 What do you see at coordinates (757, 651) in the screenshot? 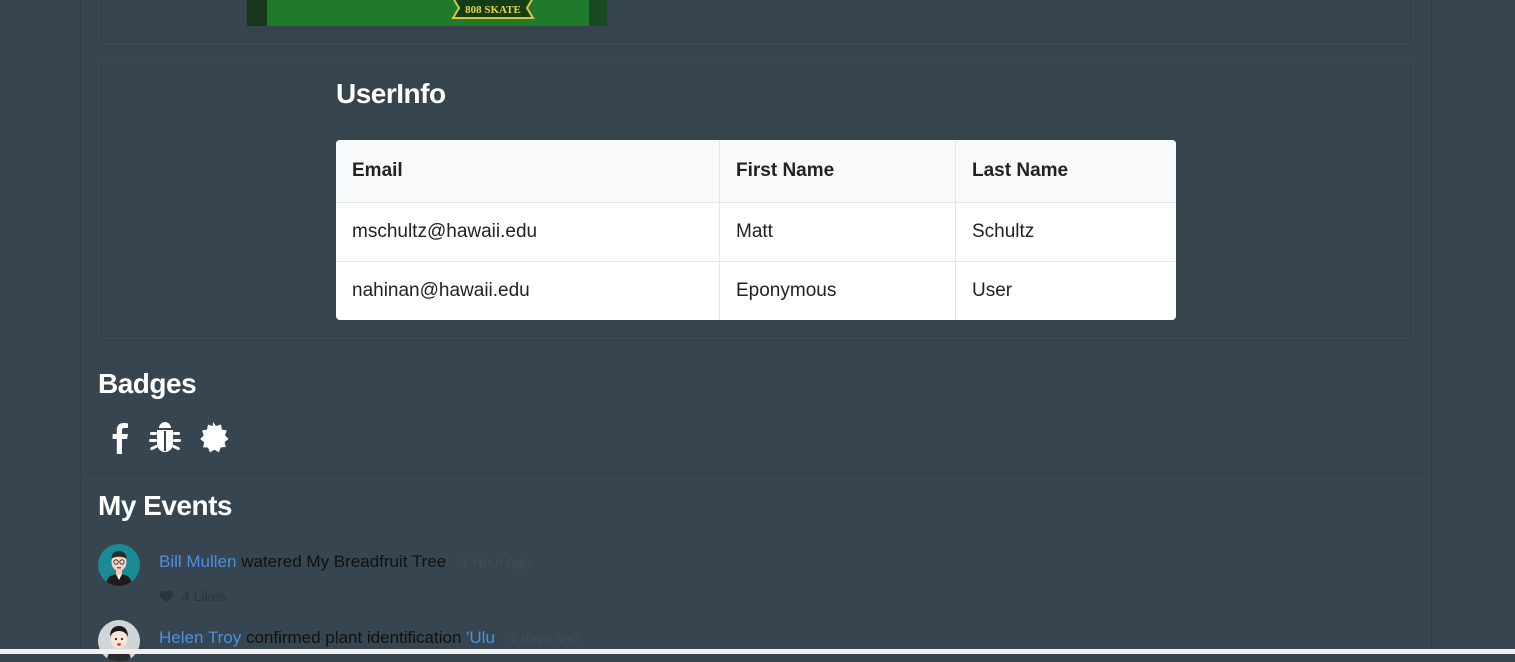
I see `horizontal-scrollbar` at bounding box center [757, 651].